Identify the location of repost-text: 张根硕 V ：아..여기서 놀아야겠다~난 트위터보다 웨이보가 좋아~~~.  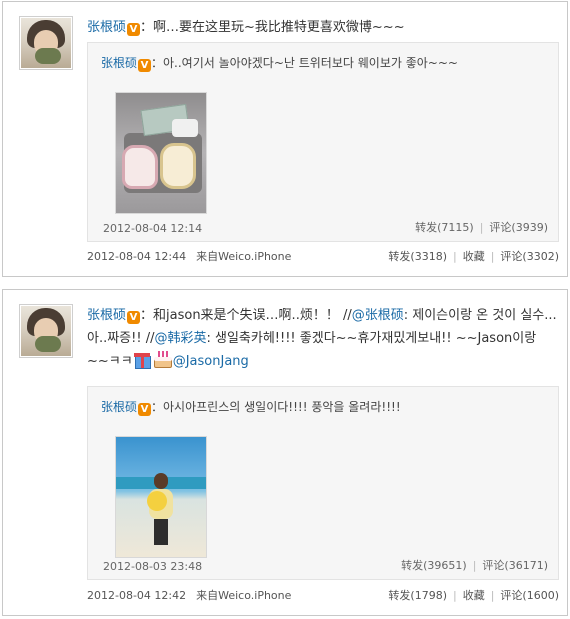
(321, 63).